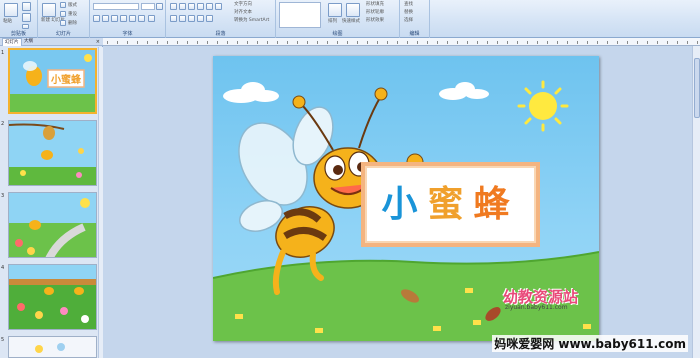 The width and height of the screenshot is (700, 358). I want to click on slide-thumbnail-1: 小蜜蜂, so click(52, 81).